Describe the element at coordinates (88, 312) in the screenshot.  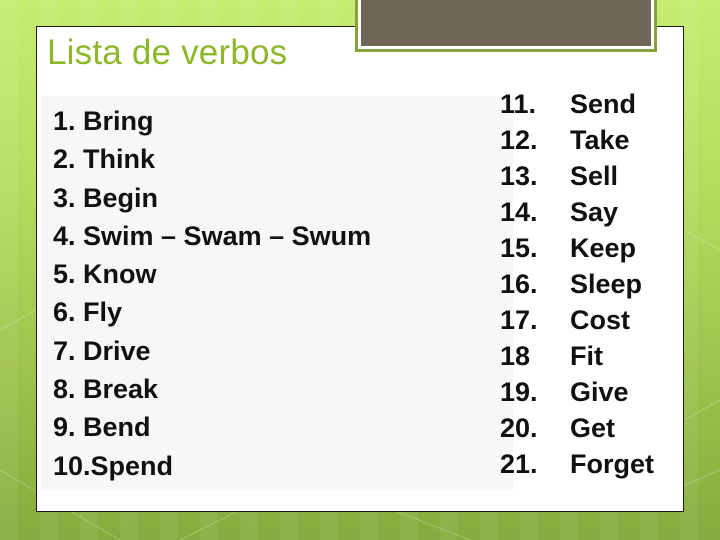
I see `list-item: 6. Fly` at that location.